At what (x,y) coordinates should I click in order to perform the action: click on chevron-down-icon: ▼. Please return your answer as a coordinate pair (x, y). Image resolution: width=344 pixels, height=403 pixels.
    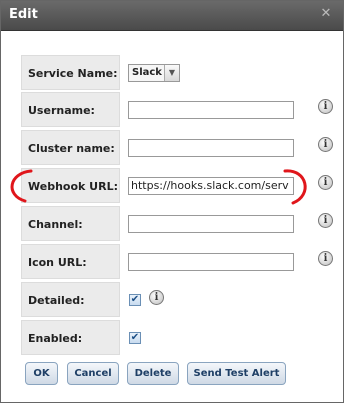
    Looking at the image, I should click on (171, 73).